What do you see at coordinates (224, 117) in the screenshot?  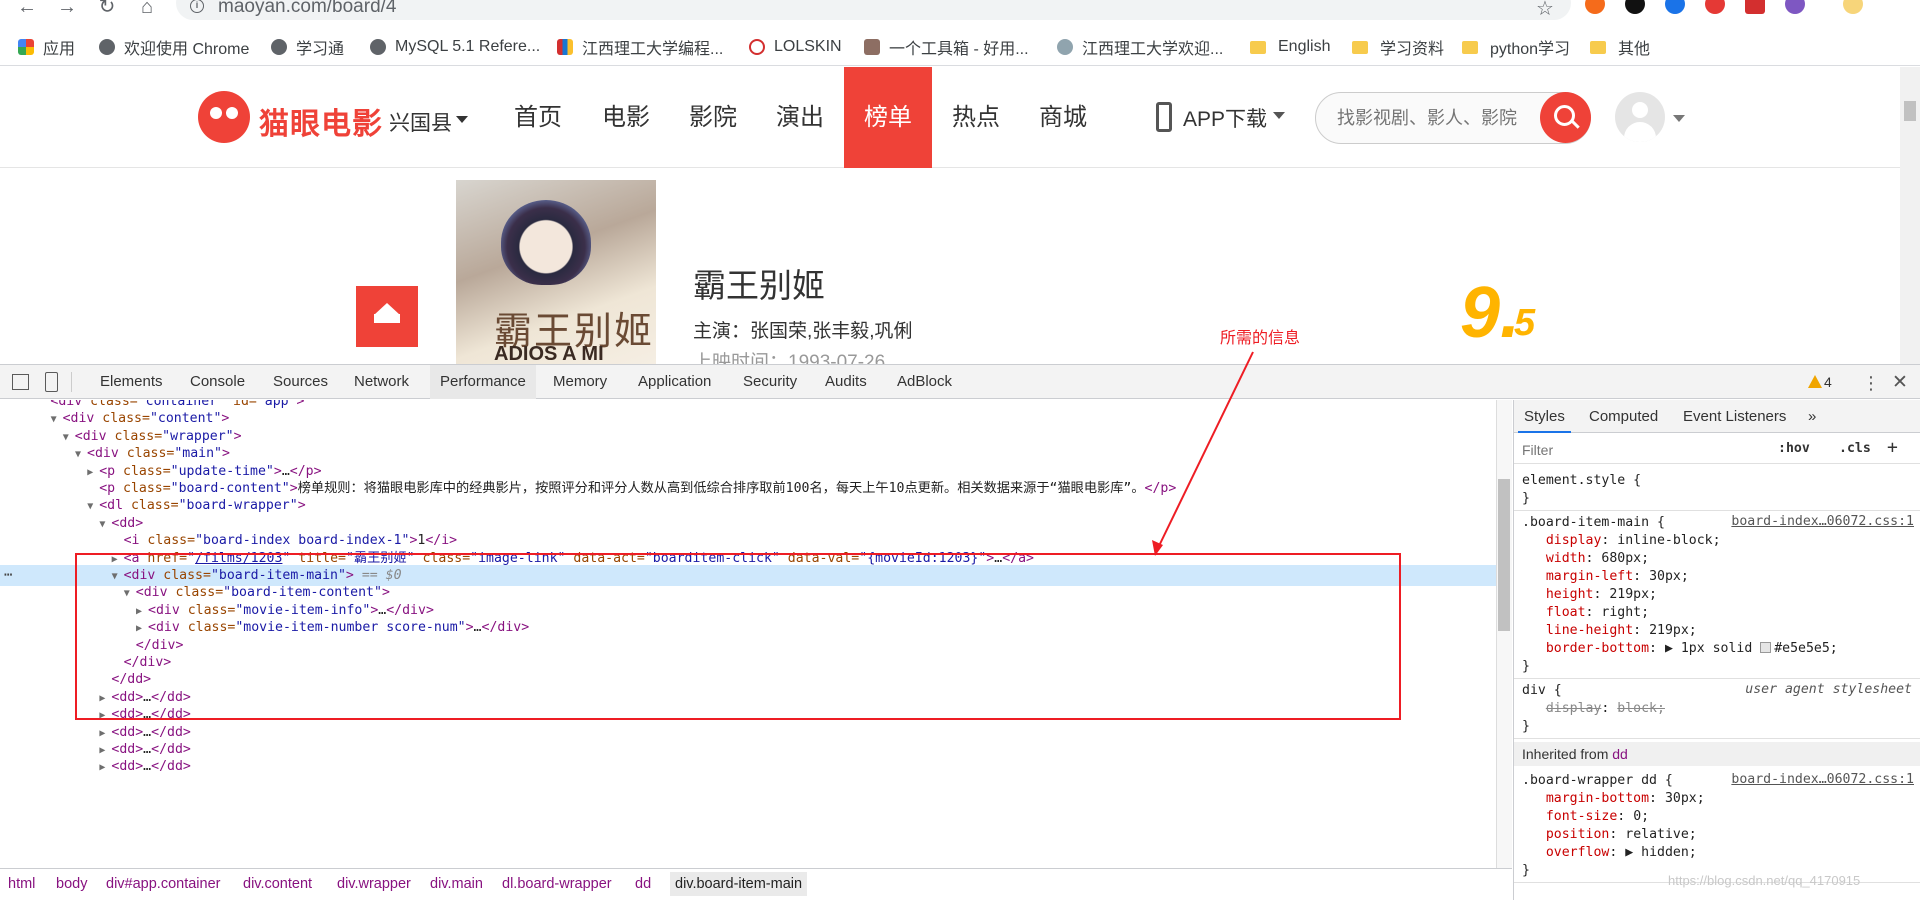 I see `maoyan-logo-icon` at bounding box center [224, 117].